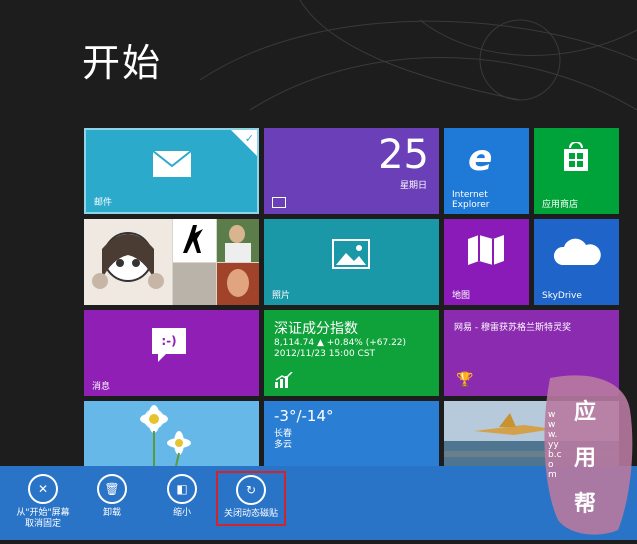 The height and width of the screenshot is (544, 637). I want to click on trash-icon: 🗑, so click(112, 489).